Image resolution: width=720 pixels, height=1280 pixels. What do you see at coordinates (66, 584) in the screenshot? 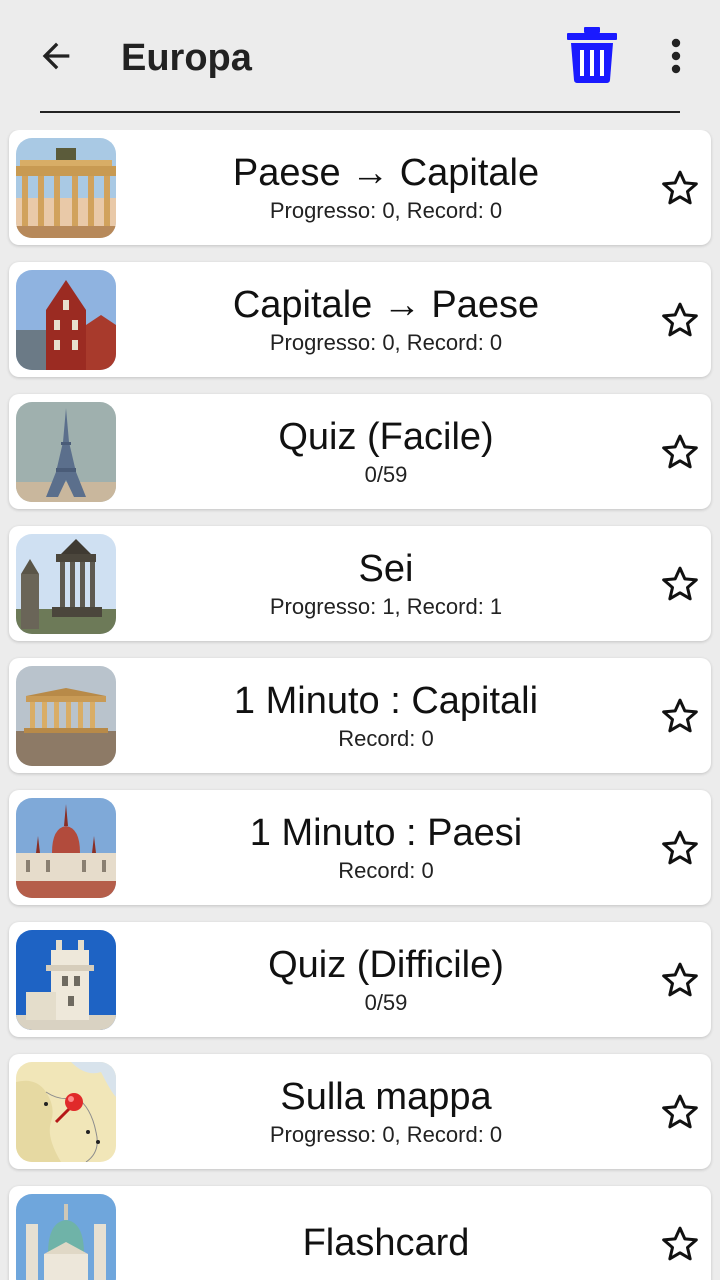
I see `dugald-stewart-monument-image` at bounding box center [66, 584].